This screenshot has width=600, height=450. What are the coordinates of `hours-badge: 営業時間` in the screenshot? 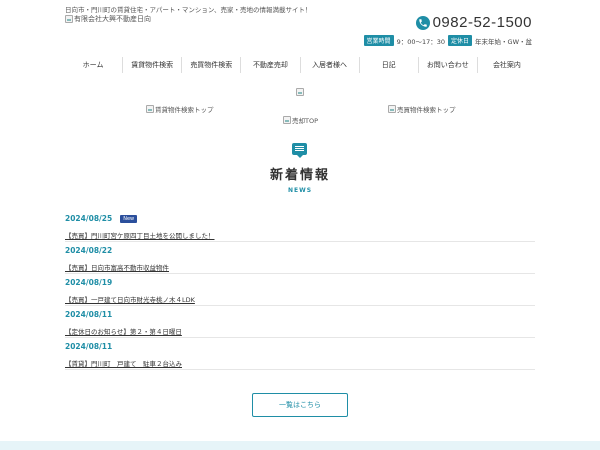 It's located at (378, 40).